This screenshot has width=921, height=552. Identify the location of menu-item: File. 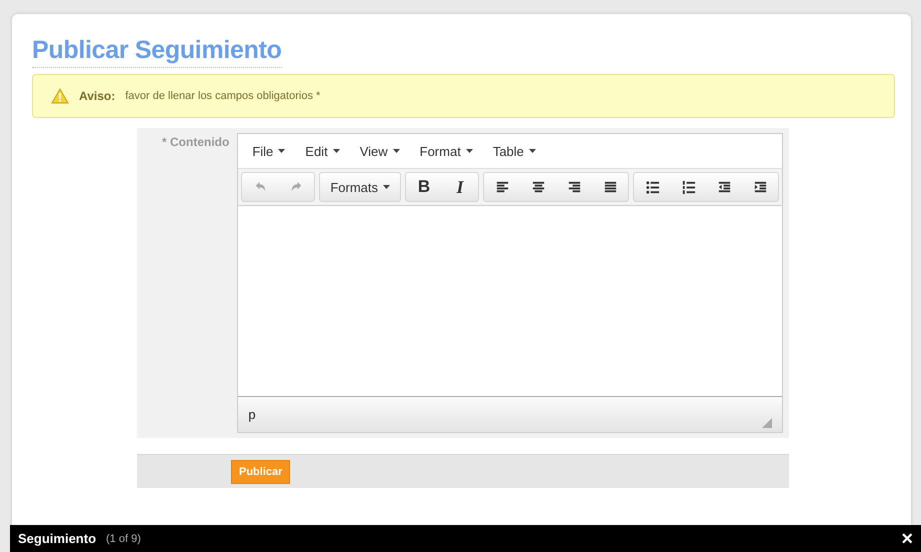
(269, 151).